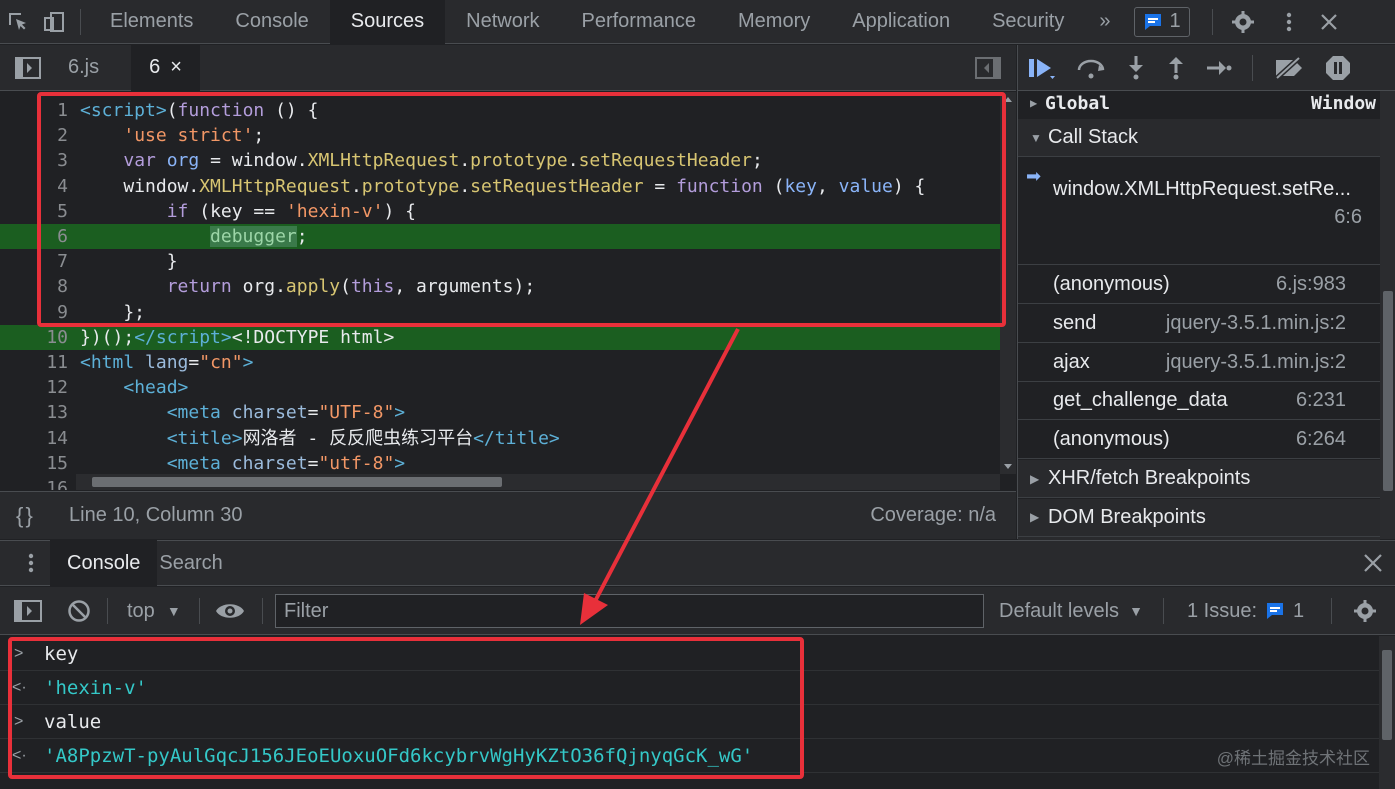 Image resolution: width=1395 pixels, height=789 pixels. What do you see at coordinates (1104, 22) in the screenshot?
I see `more-tabs-button: »` at bounding box center [1104, 22].